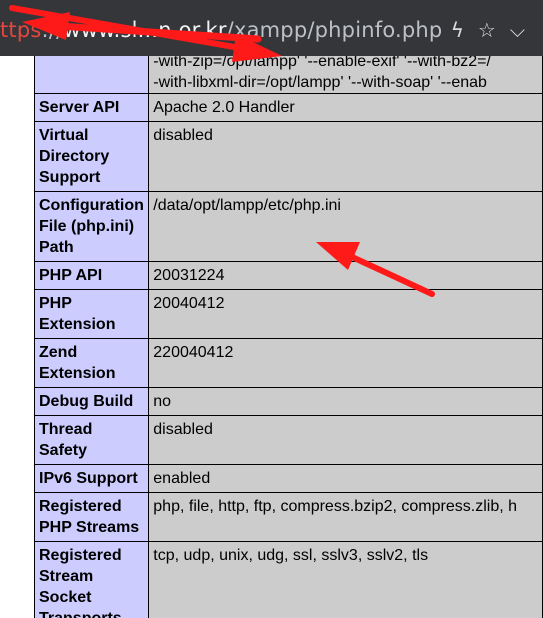 Image resolution: width=543 pixels, height=618 pixels. Describe the element at coordinates (91, 226) in the screenshot. I see `table-key-cell: Configuration File (php.ini) Path` at that location.